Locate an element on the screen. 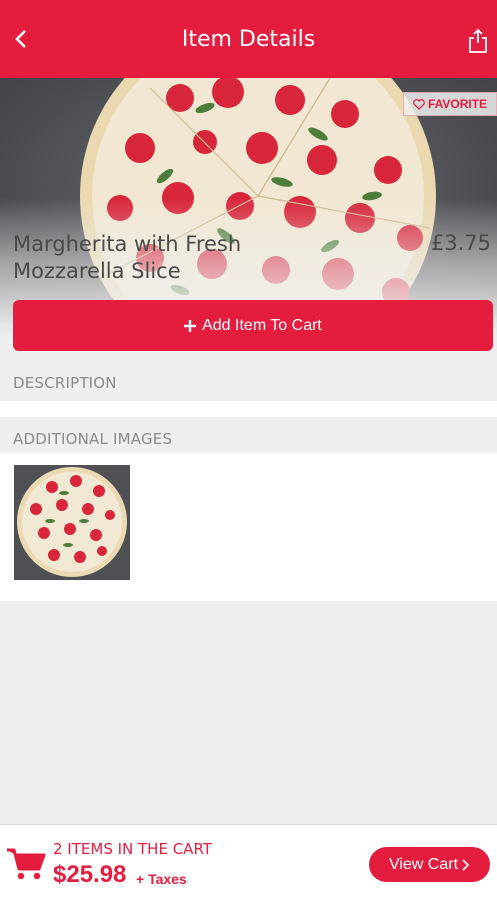 The height and width of the screenshot is (900, 497). add-to-cart-button: Add Item To Cart is located at coordinates (253, 325).